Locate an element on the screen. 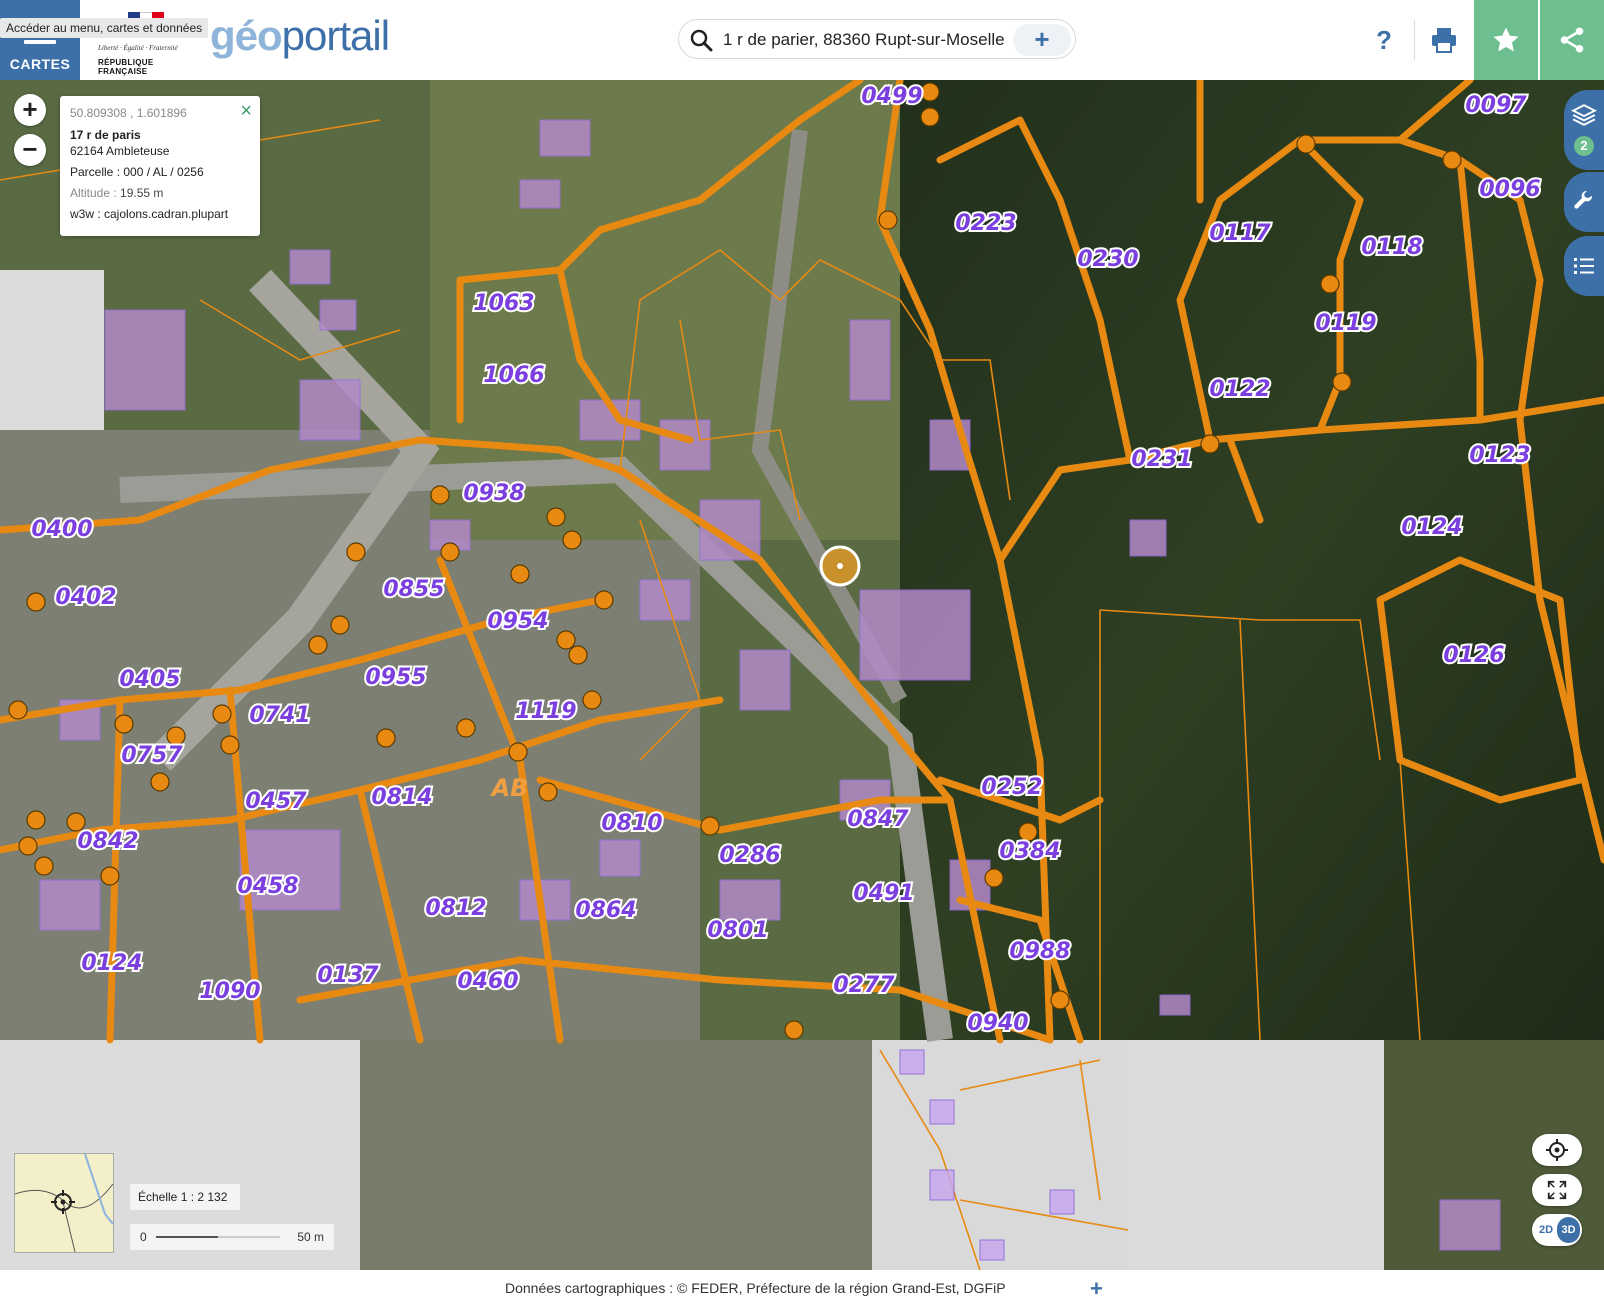 This screenshot has height=1307, width=1604. search-box: 1 r de parier, 88360 Rupt-sur-Moselle + is located at coordinates (877, 39).